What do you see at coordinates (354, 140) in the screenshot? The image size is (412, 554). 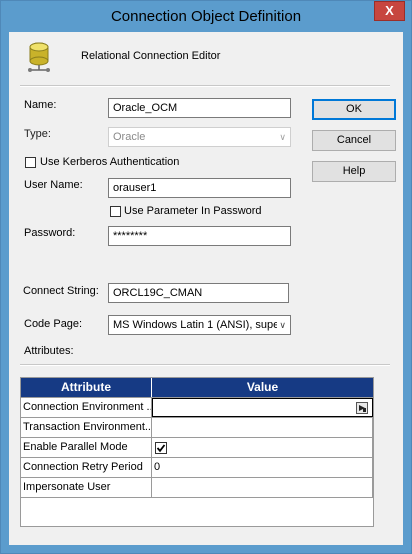 I see `cancel-button: Cancel` at bounding box center [354, 140].